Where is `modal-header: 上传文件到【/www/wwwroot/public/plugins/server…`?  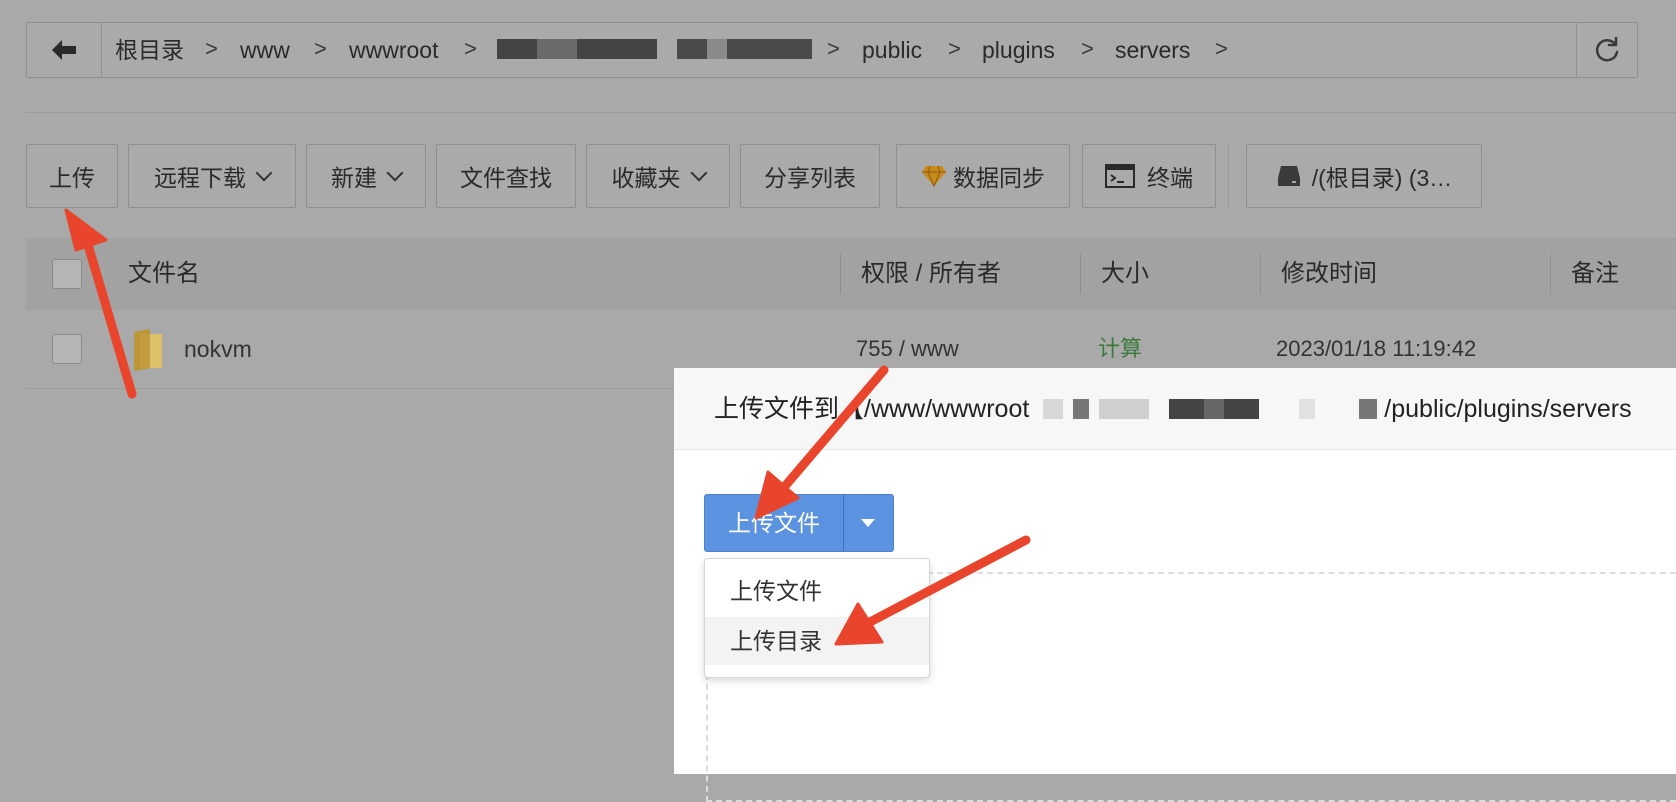
modal-header: 上传文件到【/www/wwwroot/public/plugins/server… is located at coordinates (1175, 409).